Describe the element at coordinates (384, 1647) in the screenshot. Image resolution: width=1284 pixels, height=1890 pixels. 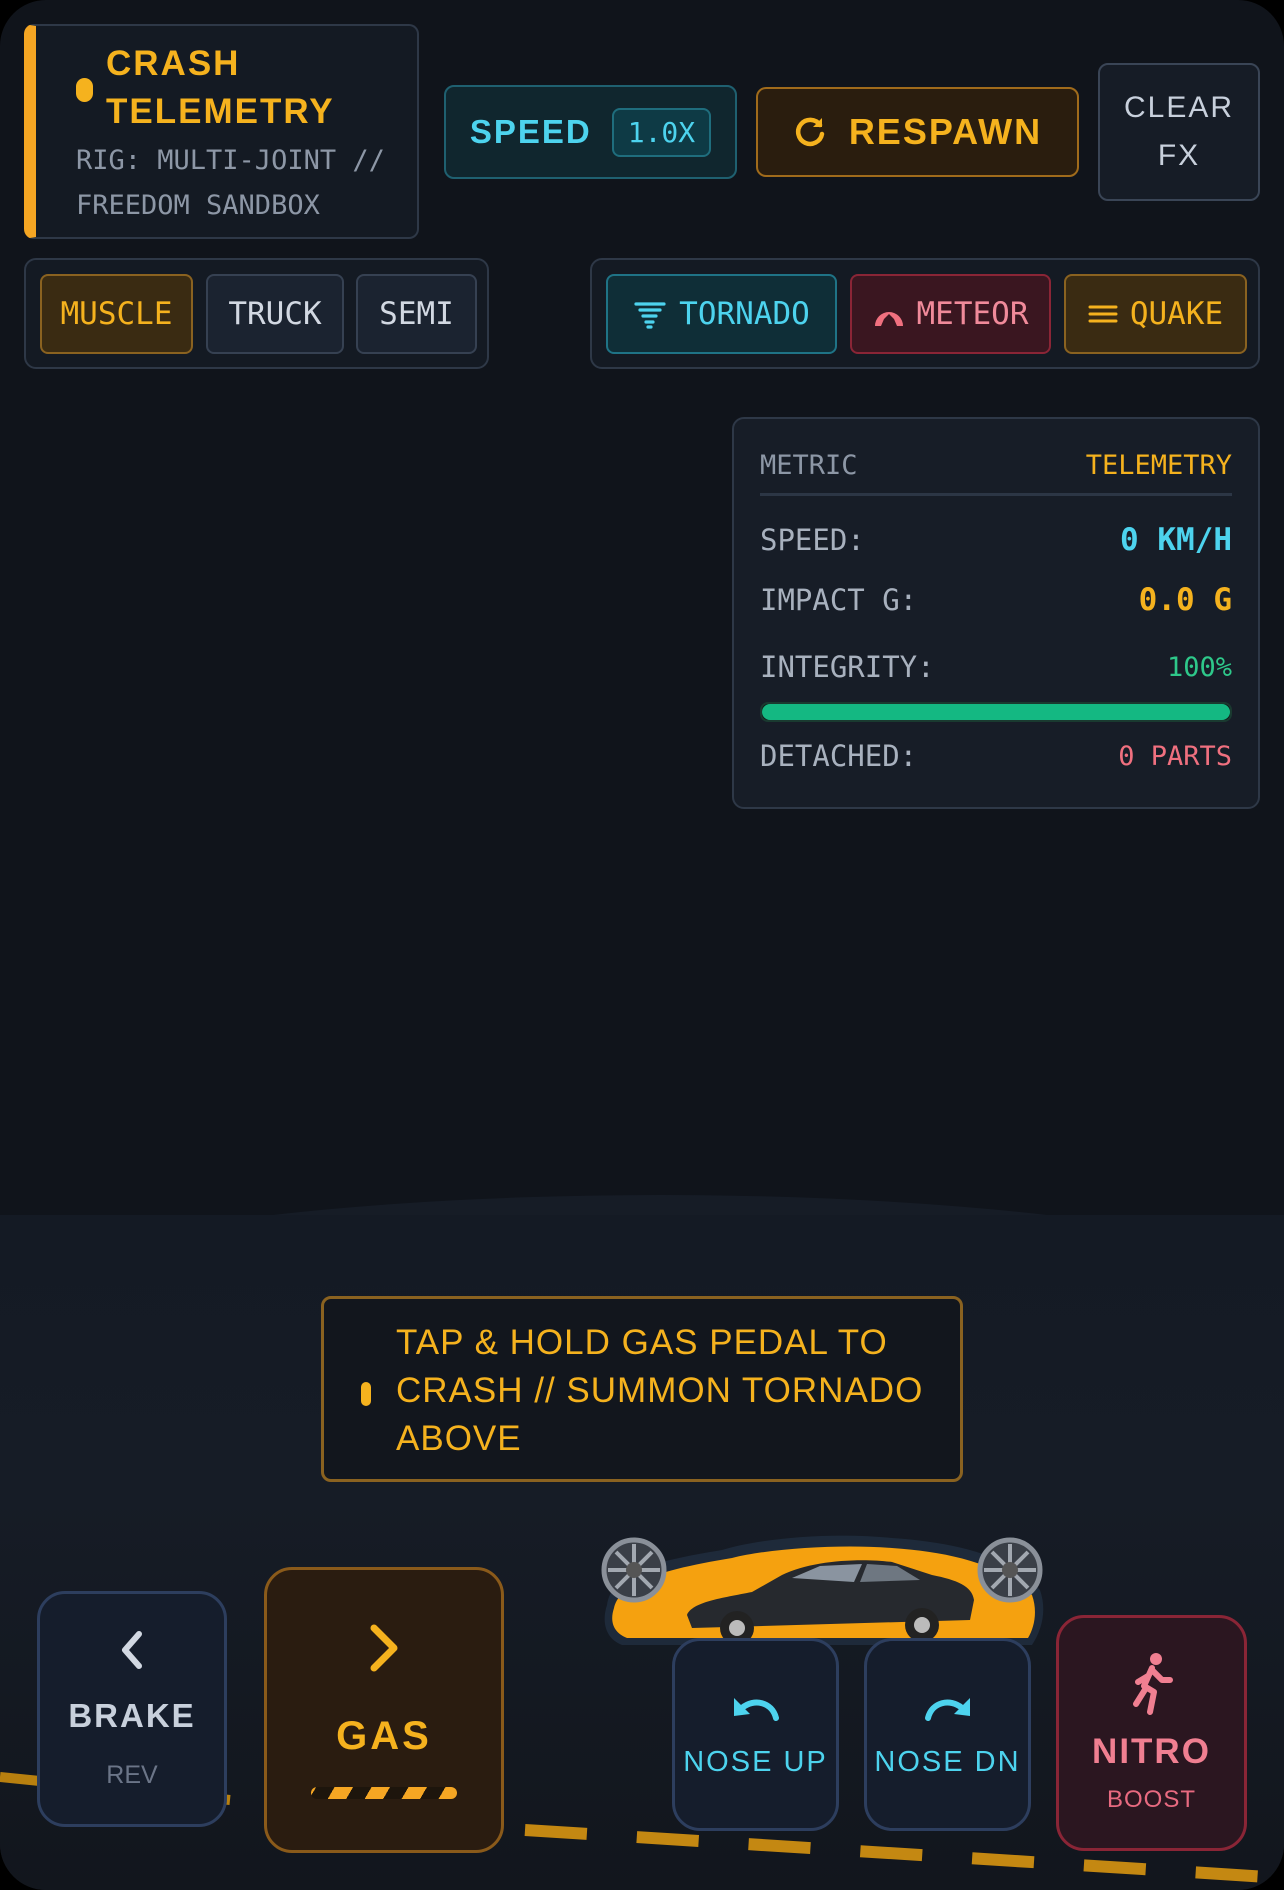
I see `chevron-right-icon` at that location.